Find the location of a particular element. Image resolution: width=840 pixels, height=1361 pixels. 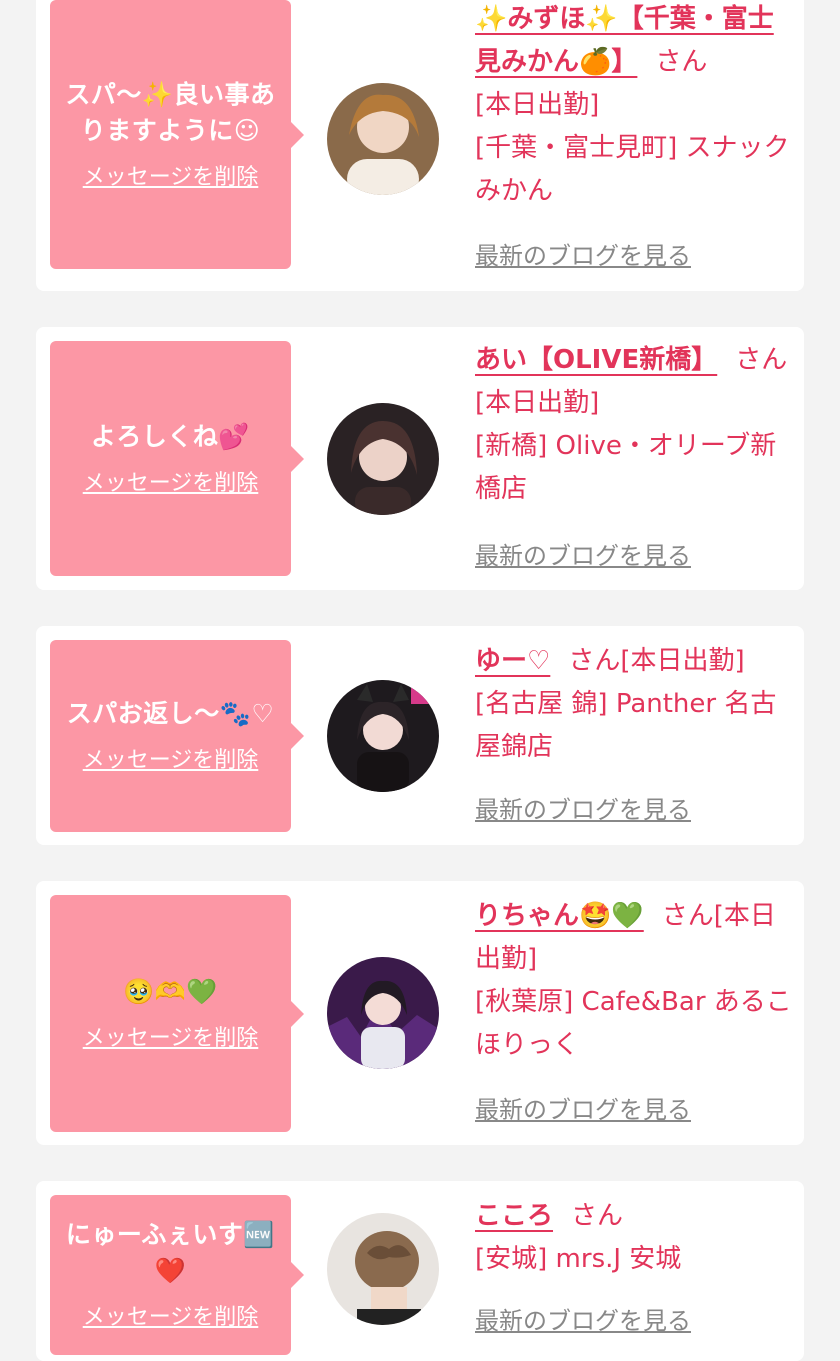

message-bubble: よろしくね💕 メッセージを削除 is located at coordinates (177, 458).